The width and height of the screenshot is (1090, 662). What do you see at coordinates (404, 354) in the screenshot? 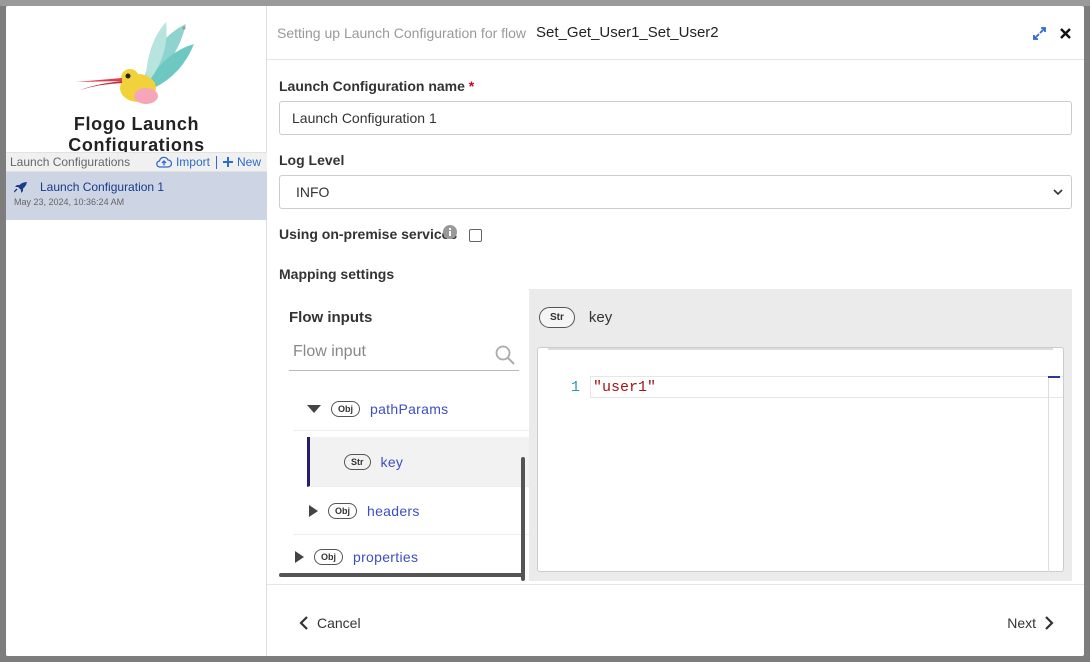
I see `flow-input-search: Flow input` at bounding box center [404, 354].